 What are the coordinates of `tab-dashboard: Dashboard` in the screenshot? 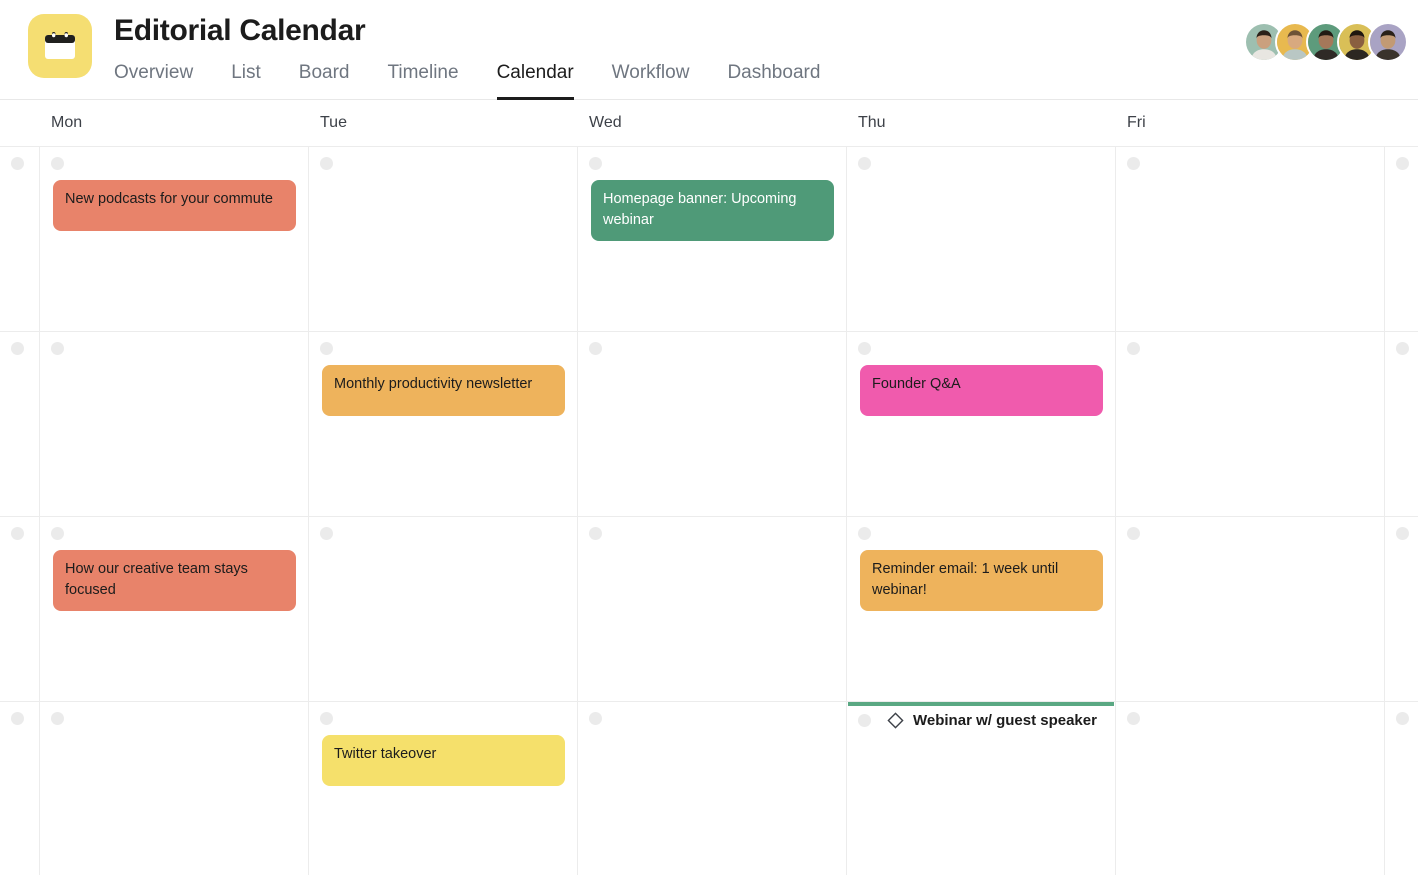 It's located at (773, 80).